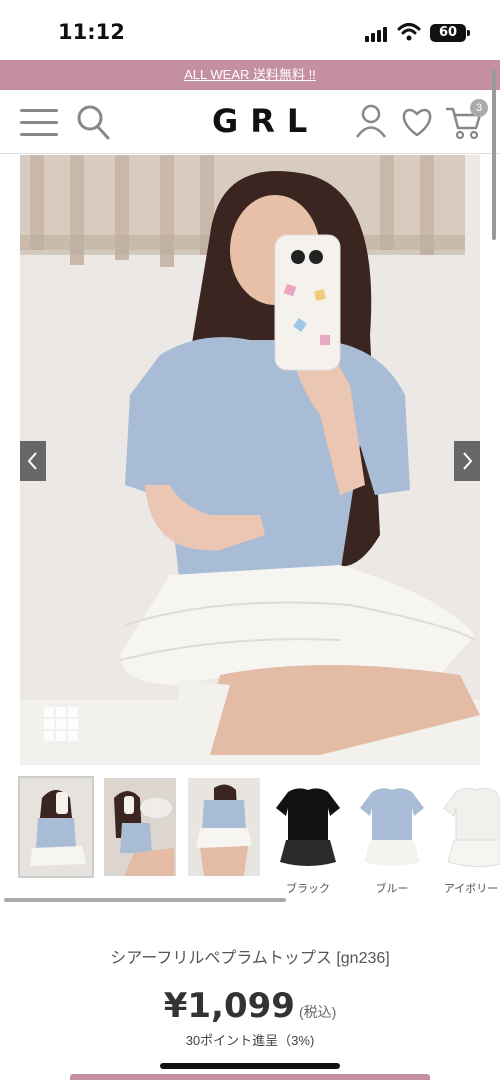 The image size is (500, 1080). What do you see at coordinates (308, 889) in the screenshot?
I see `thumbnail-label: ブラック` at bounding box center [308, 889].